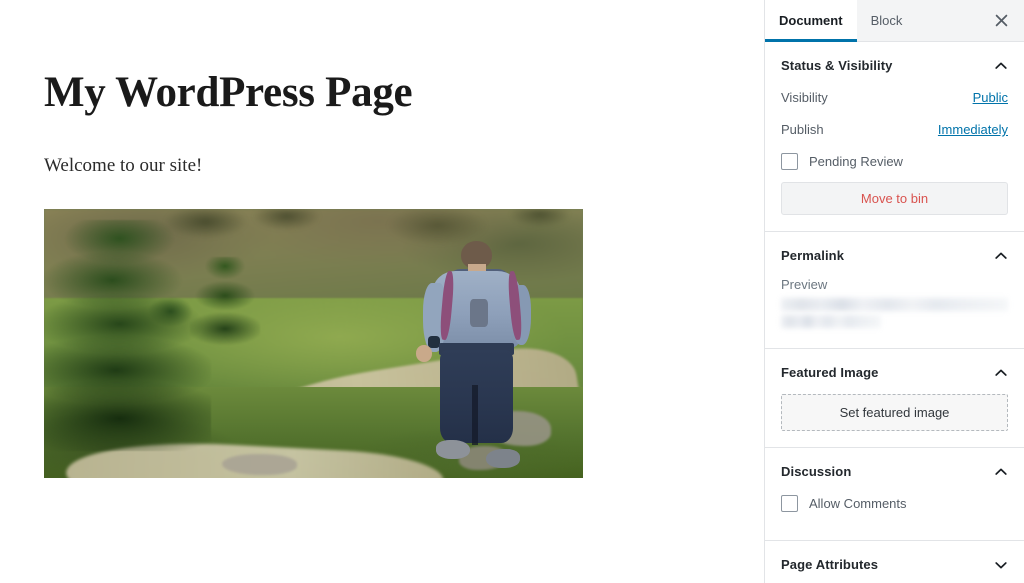  I want to click on panel-featured-image-body: Set featured image, so click(894, 420).